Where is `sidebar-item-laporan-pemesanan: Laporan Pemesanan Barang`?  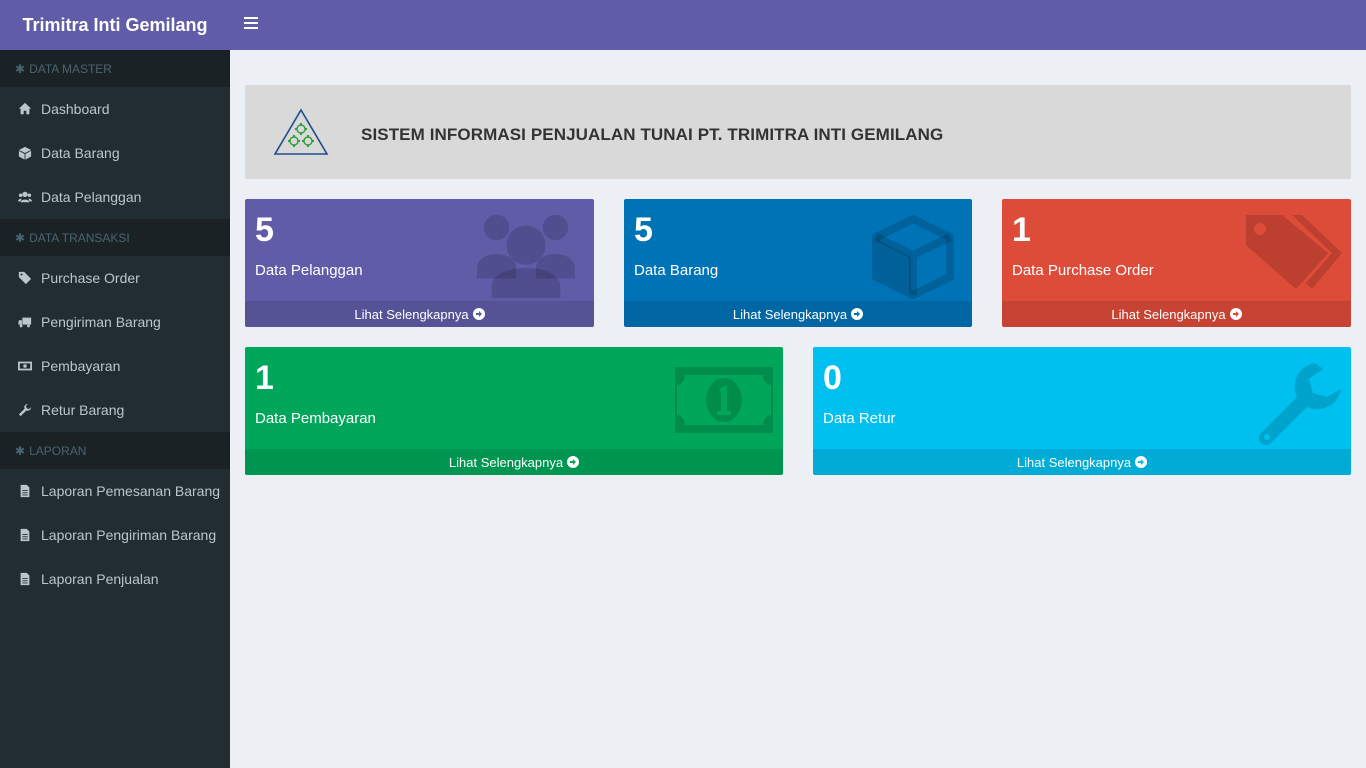
sidebar-item-laporan-pemesanan: Laporan Pemesanan Barang is located at coordinates (115, 491).